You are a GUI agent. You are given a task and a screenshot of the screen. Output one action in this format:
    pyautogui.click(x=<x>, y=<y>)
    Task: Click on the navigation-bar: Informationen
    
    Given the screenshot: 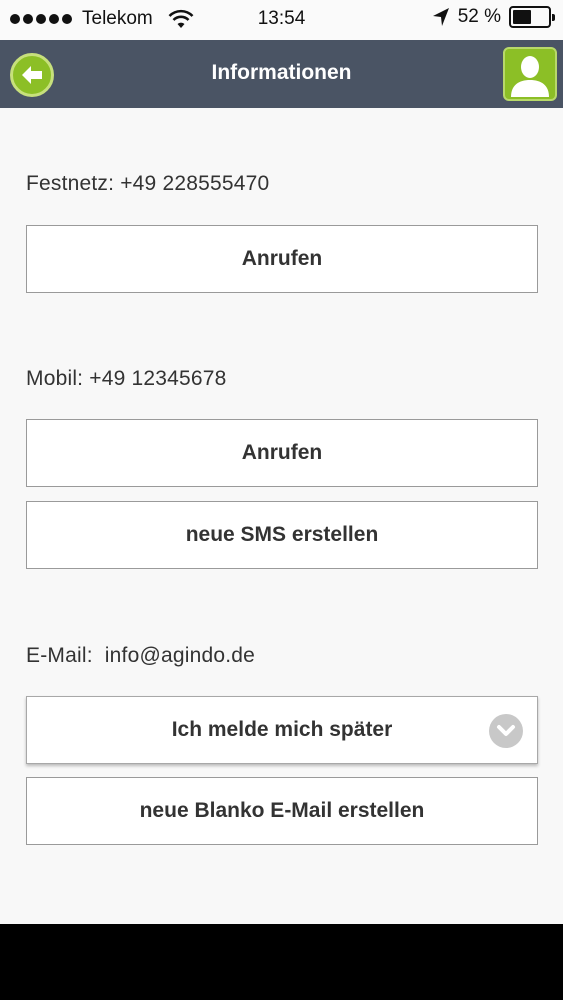 What is the action you would take?
    pyautogui.click(x=281, y=74)
    